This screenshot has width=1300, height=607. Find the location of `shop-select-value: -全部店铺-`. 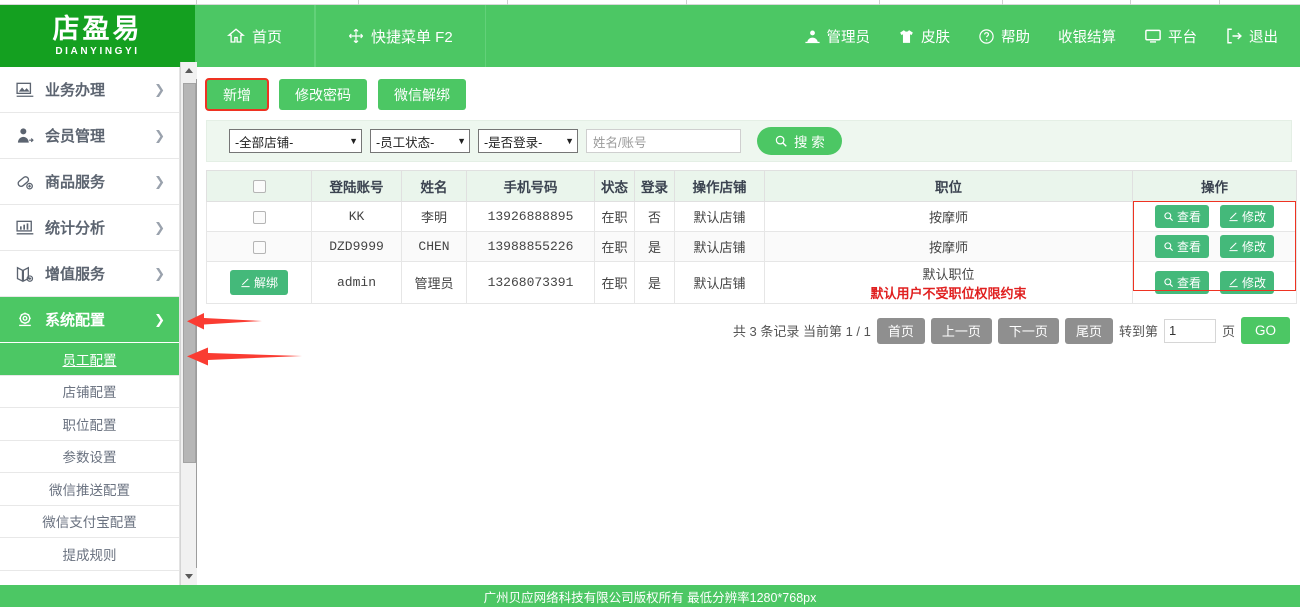

shop-select-value: -全部店铺- is located at coordinates (264, 142).